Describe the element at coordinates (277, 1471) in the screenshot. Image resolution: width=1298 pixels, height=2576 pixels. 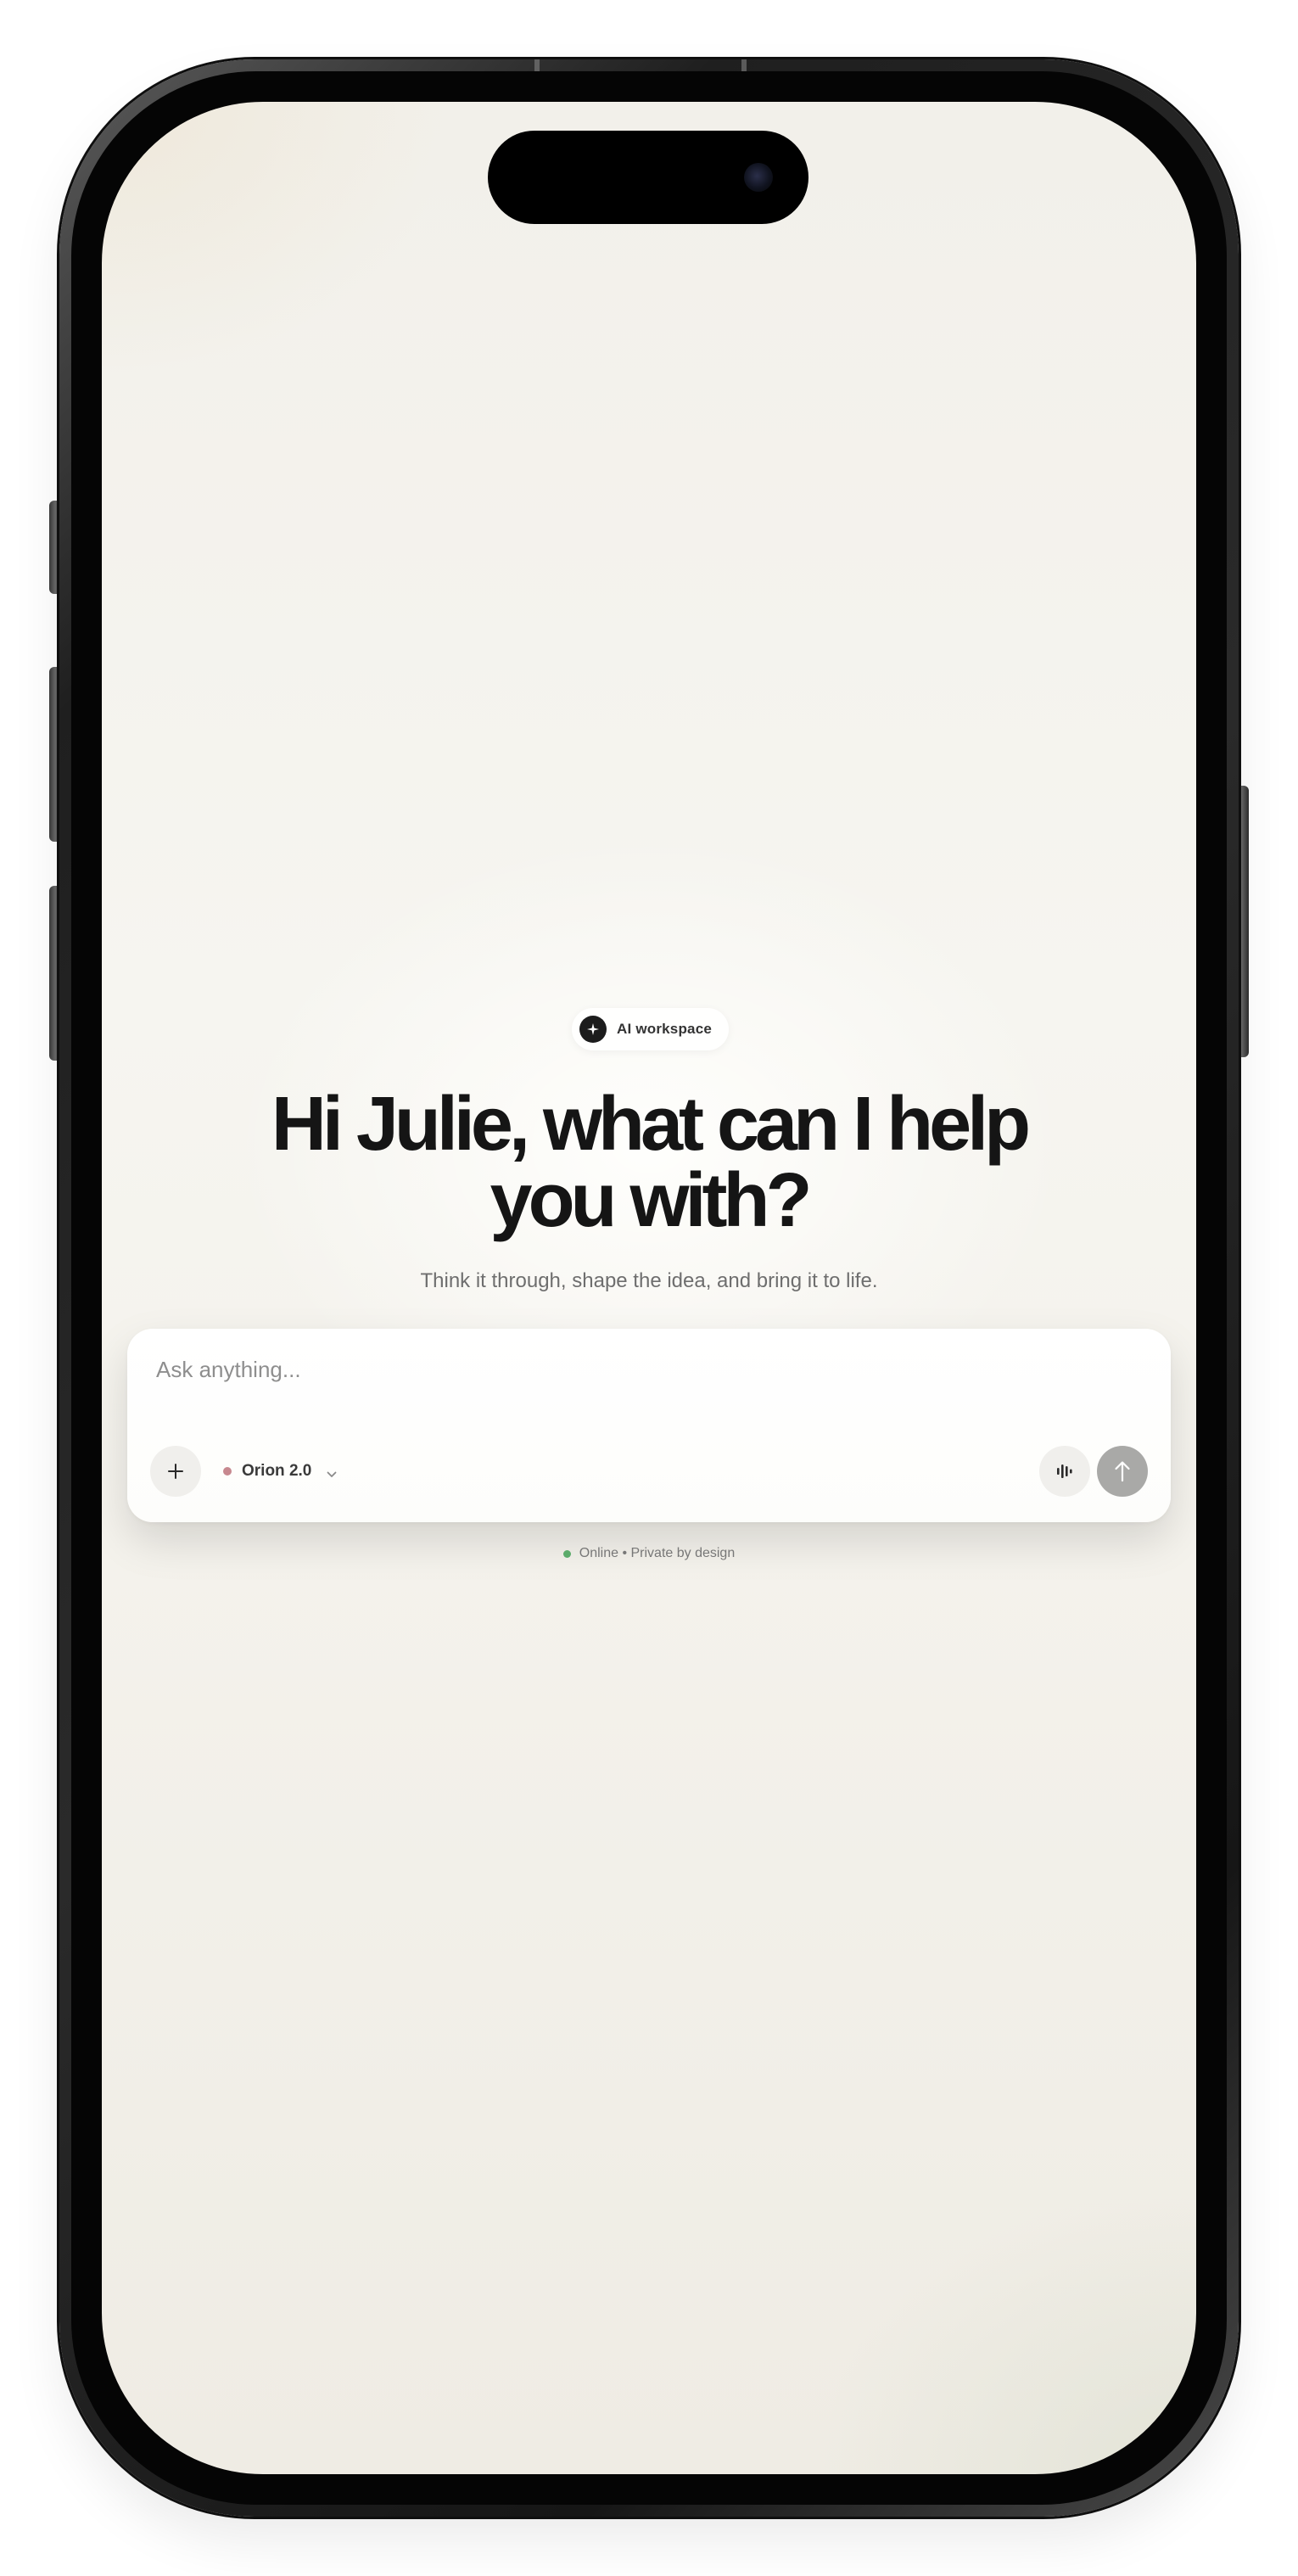
I see `model-label: Orion 2.0` at that location.